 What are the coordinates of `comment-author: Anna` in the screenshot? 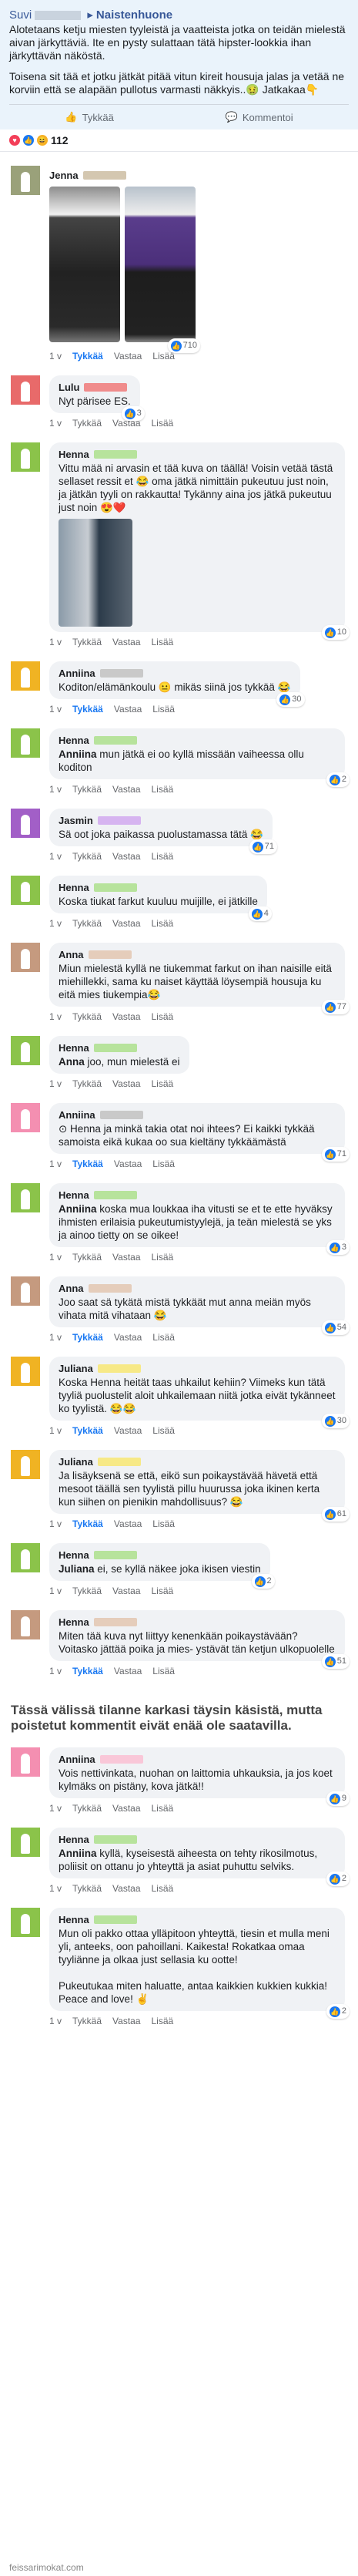 It's located at (197, 954).